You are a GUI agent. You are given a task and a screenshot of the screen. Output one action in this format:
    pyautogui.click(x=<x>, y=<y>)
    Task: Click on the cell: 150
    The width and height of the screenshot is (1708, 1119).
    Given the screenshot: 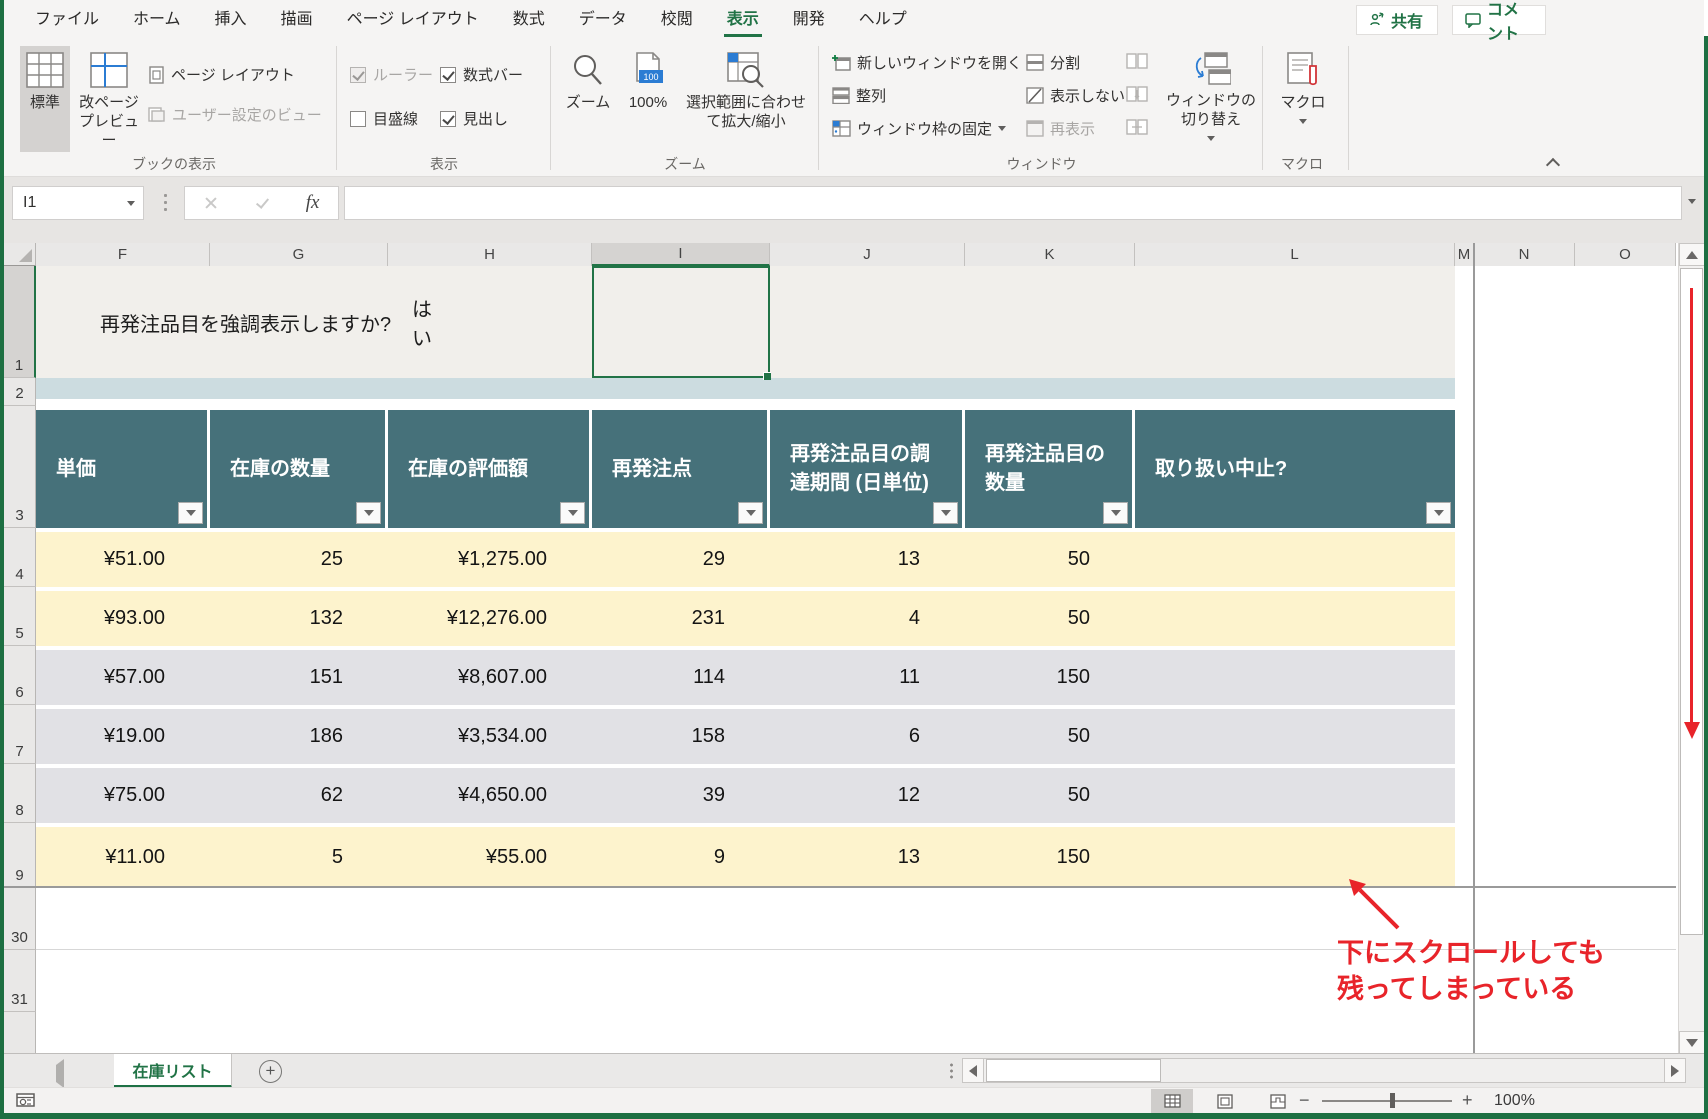 What is the action you would take?
    pyautogui.click(x=1050, y=857)
    